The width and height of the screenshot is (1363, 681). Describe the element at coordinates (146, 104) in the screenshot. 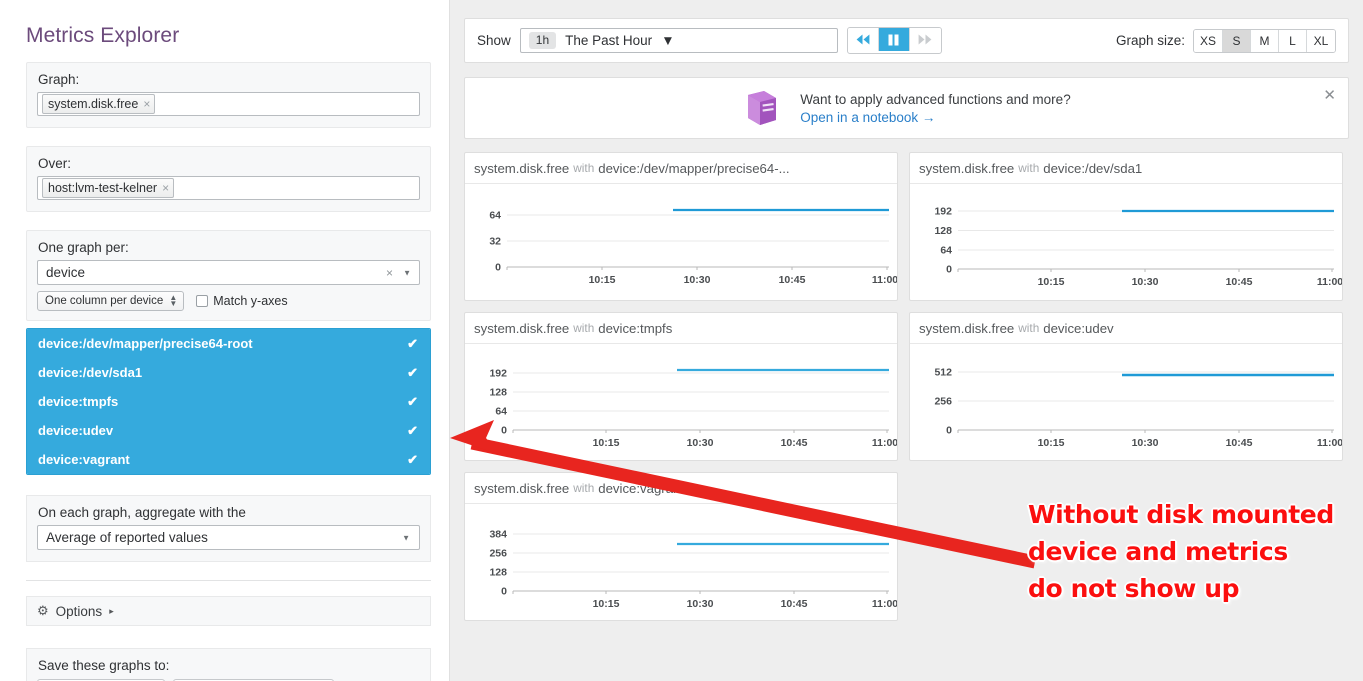

I see `remove-metric-icon: ×` at that location.